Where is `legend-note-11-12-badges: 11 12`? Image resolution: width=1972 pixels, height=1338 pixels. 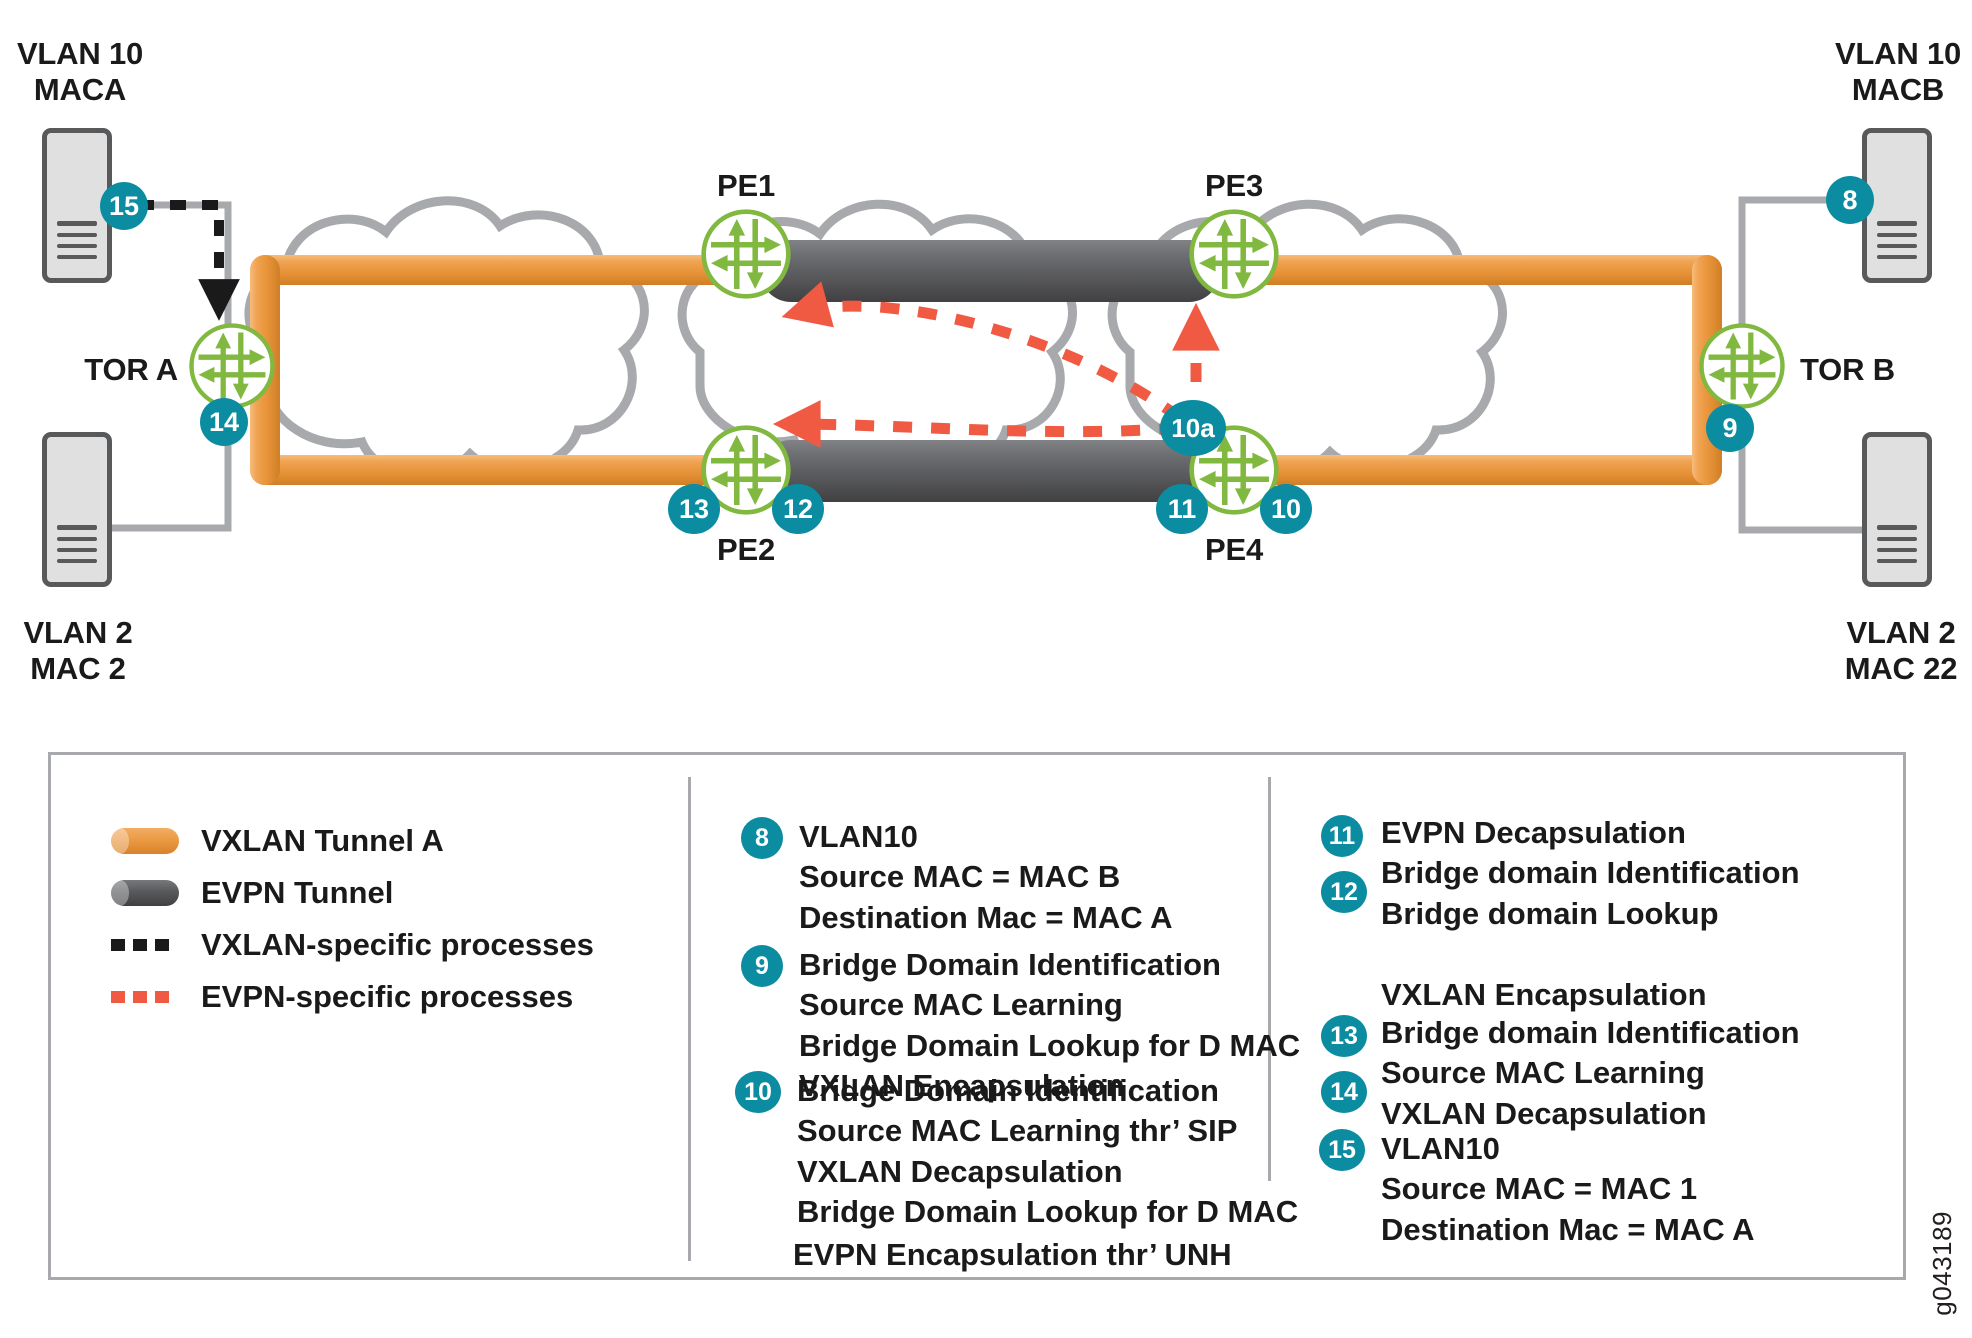 legend-note-11-12-badges: 11 12 is located at coordinates (1344, 864).